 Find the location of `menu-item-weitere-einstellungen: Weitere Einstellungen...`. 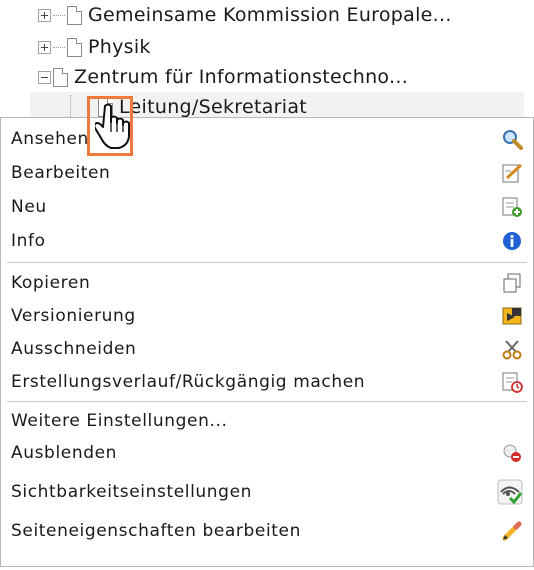

menu-item-weitere-einstellungen: Weitere Einstellungen... is located at coordinates (267, 421).